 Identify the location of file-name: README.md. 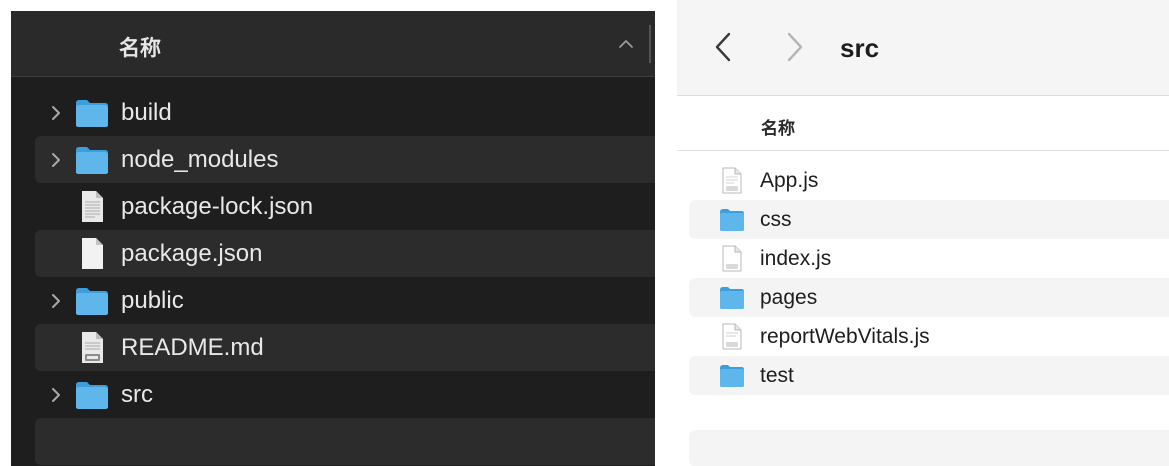
(192, 347).